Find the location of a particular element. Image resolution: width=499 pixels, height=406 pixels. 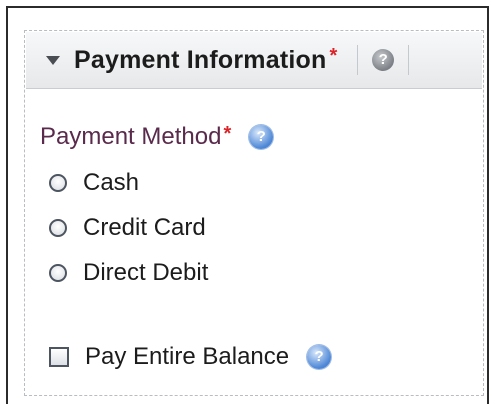

radio-option-cash: Cash is located at coordinates (94, 183).